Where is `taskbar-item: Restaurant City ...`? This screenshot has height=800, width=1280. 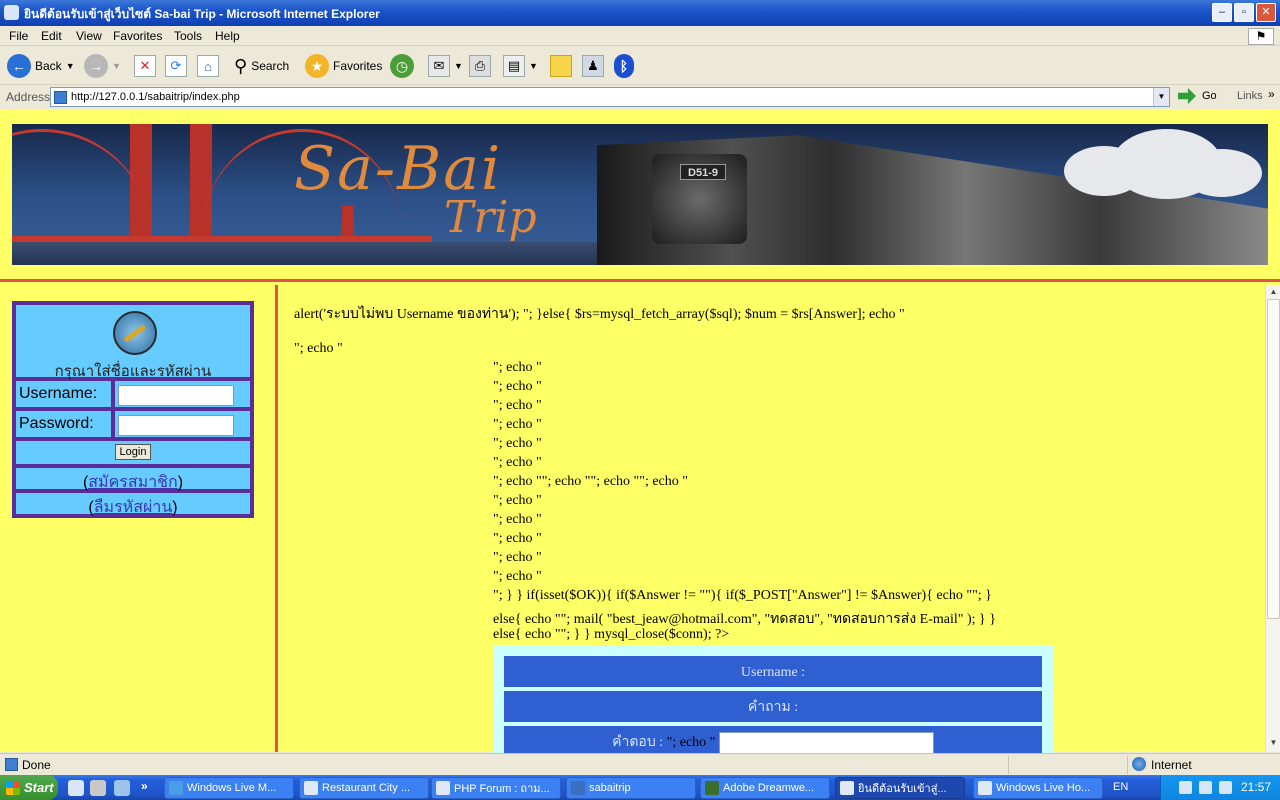
taskbar-item: Restaurant City ... is located at coordinates (364, 788).